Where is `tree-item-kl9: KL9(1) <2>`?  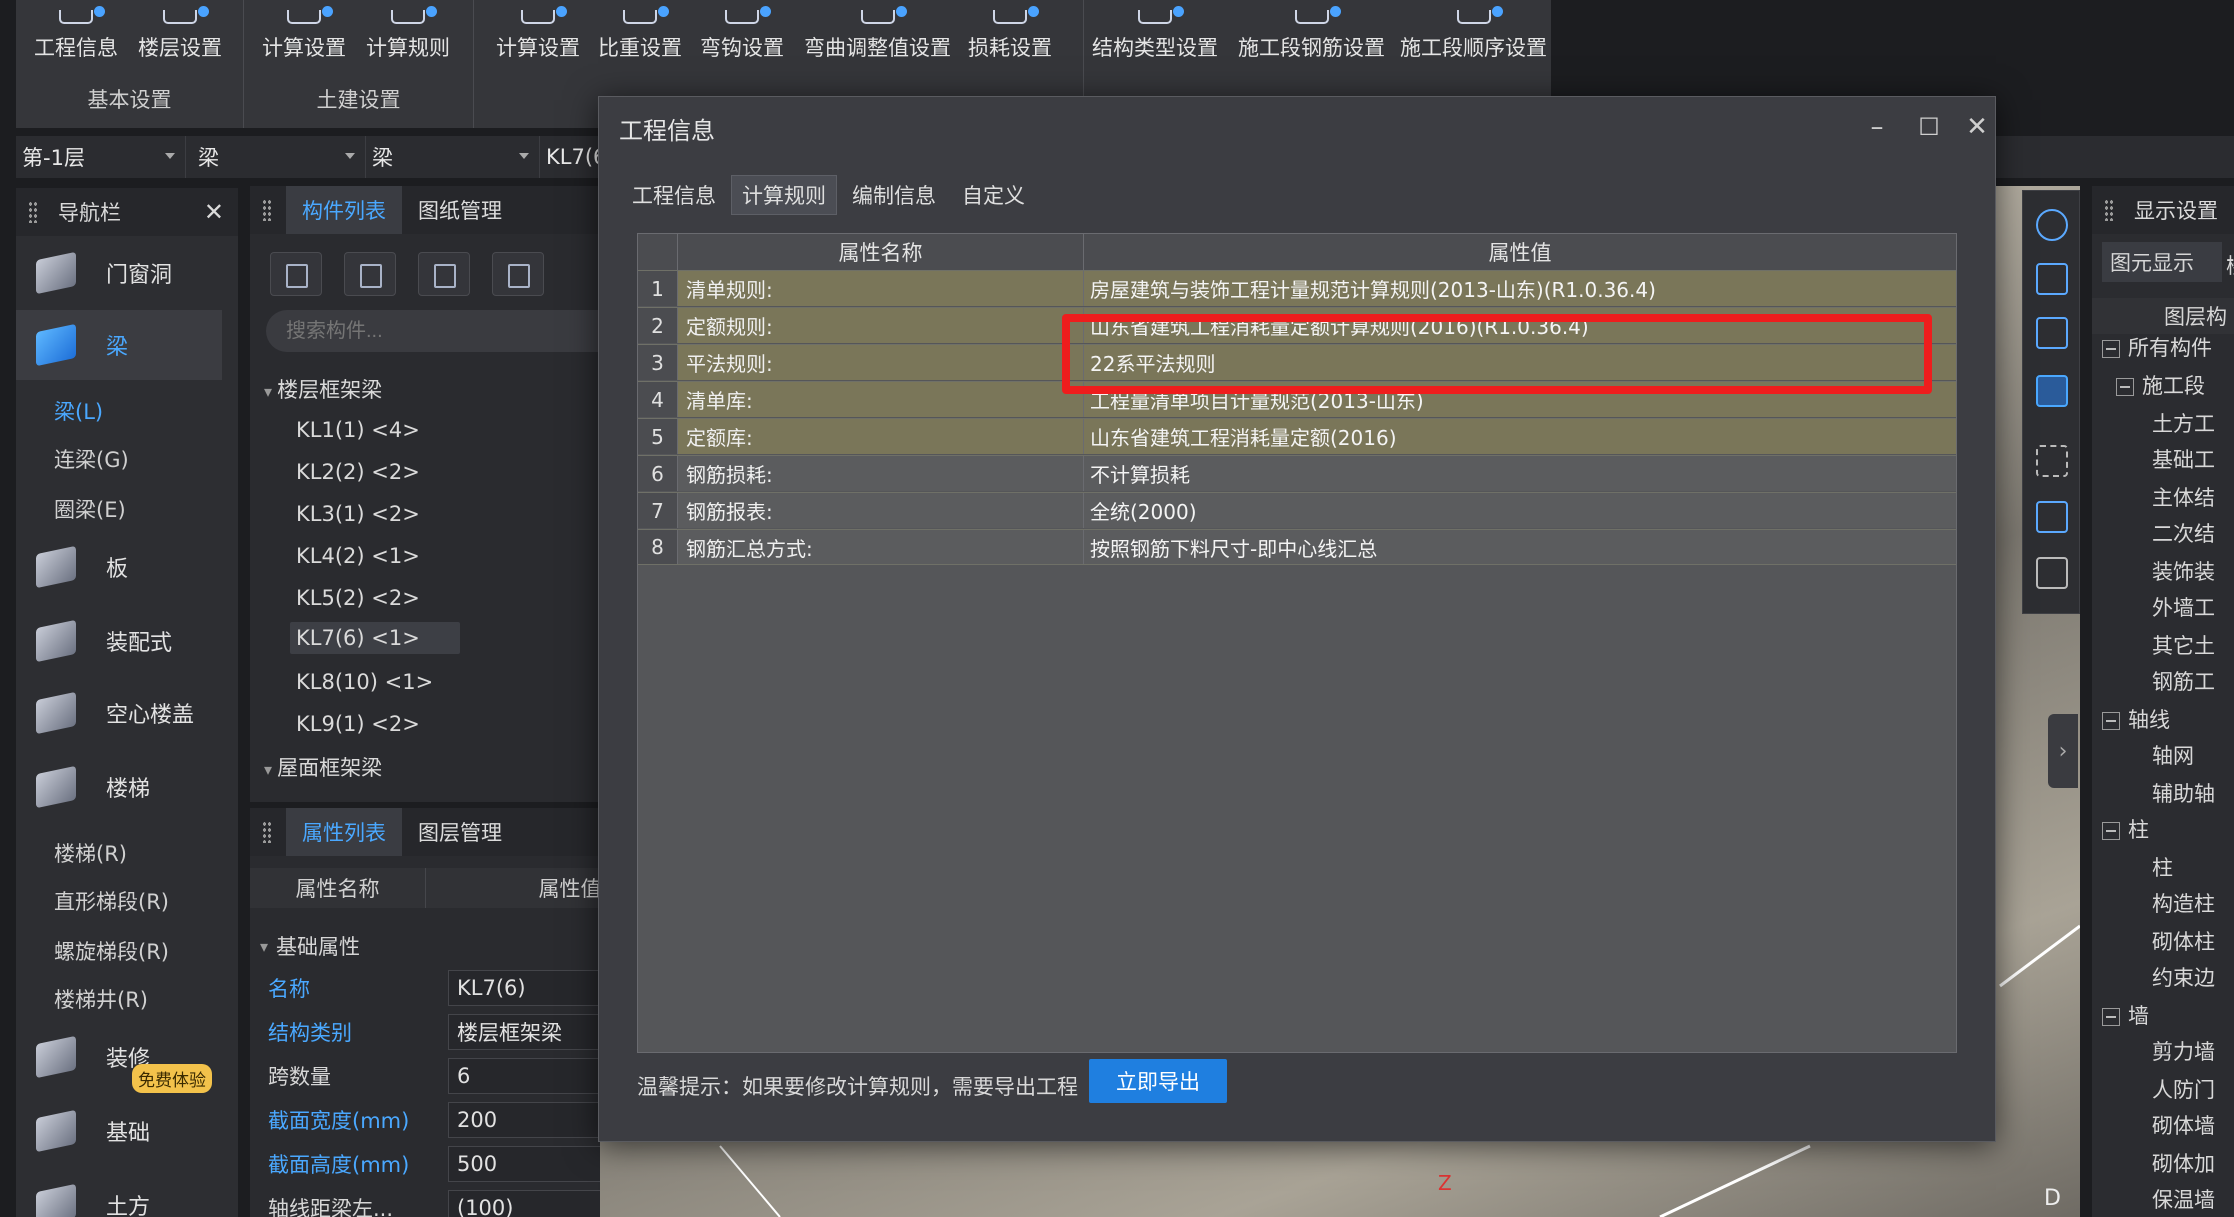
tree-item-kl9: KL9(1) <2> is located at coordinates (358, 724).